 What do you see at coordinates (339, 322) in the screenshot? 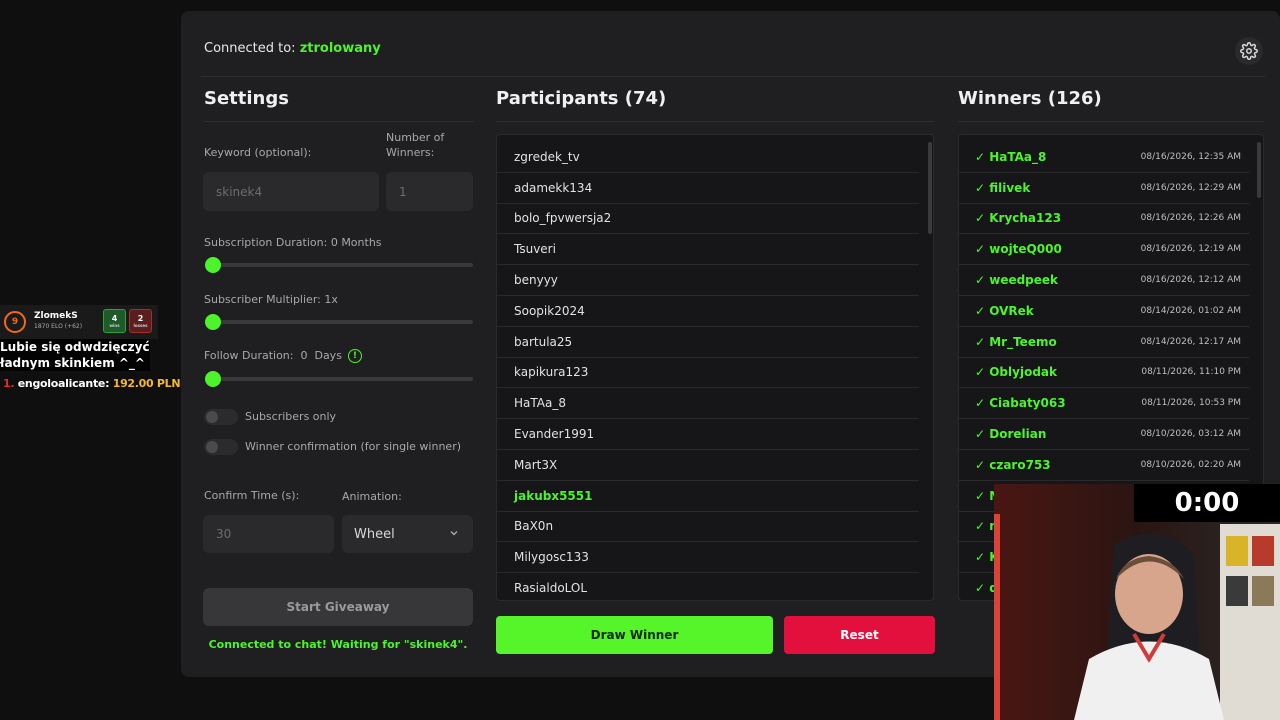
I see `sub-multiplier-slider` at bounding box center [339, 322].